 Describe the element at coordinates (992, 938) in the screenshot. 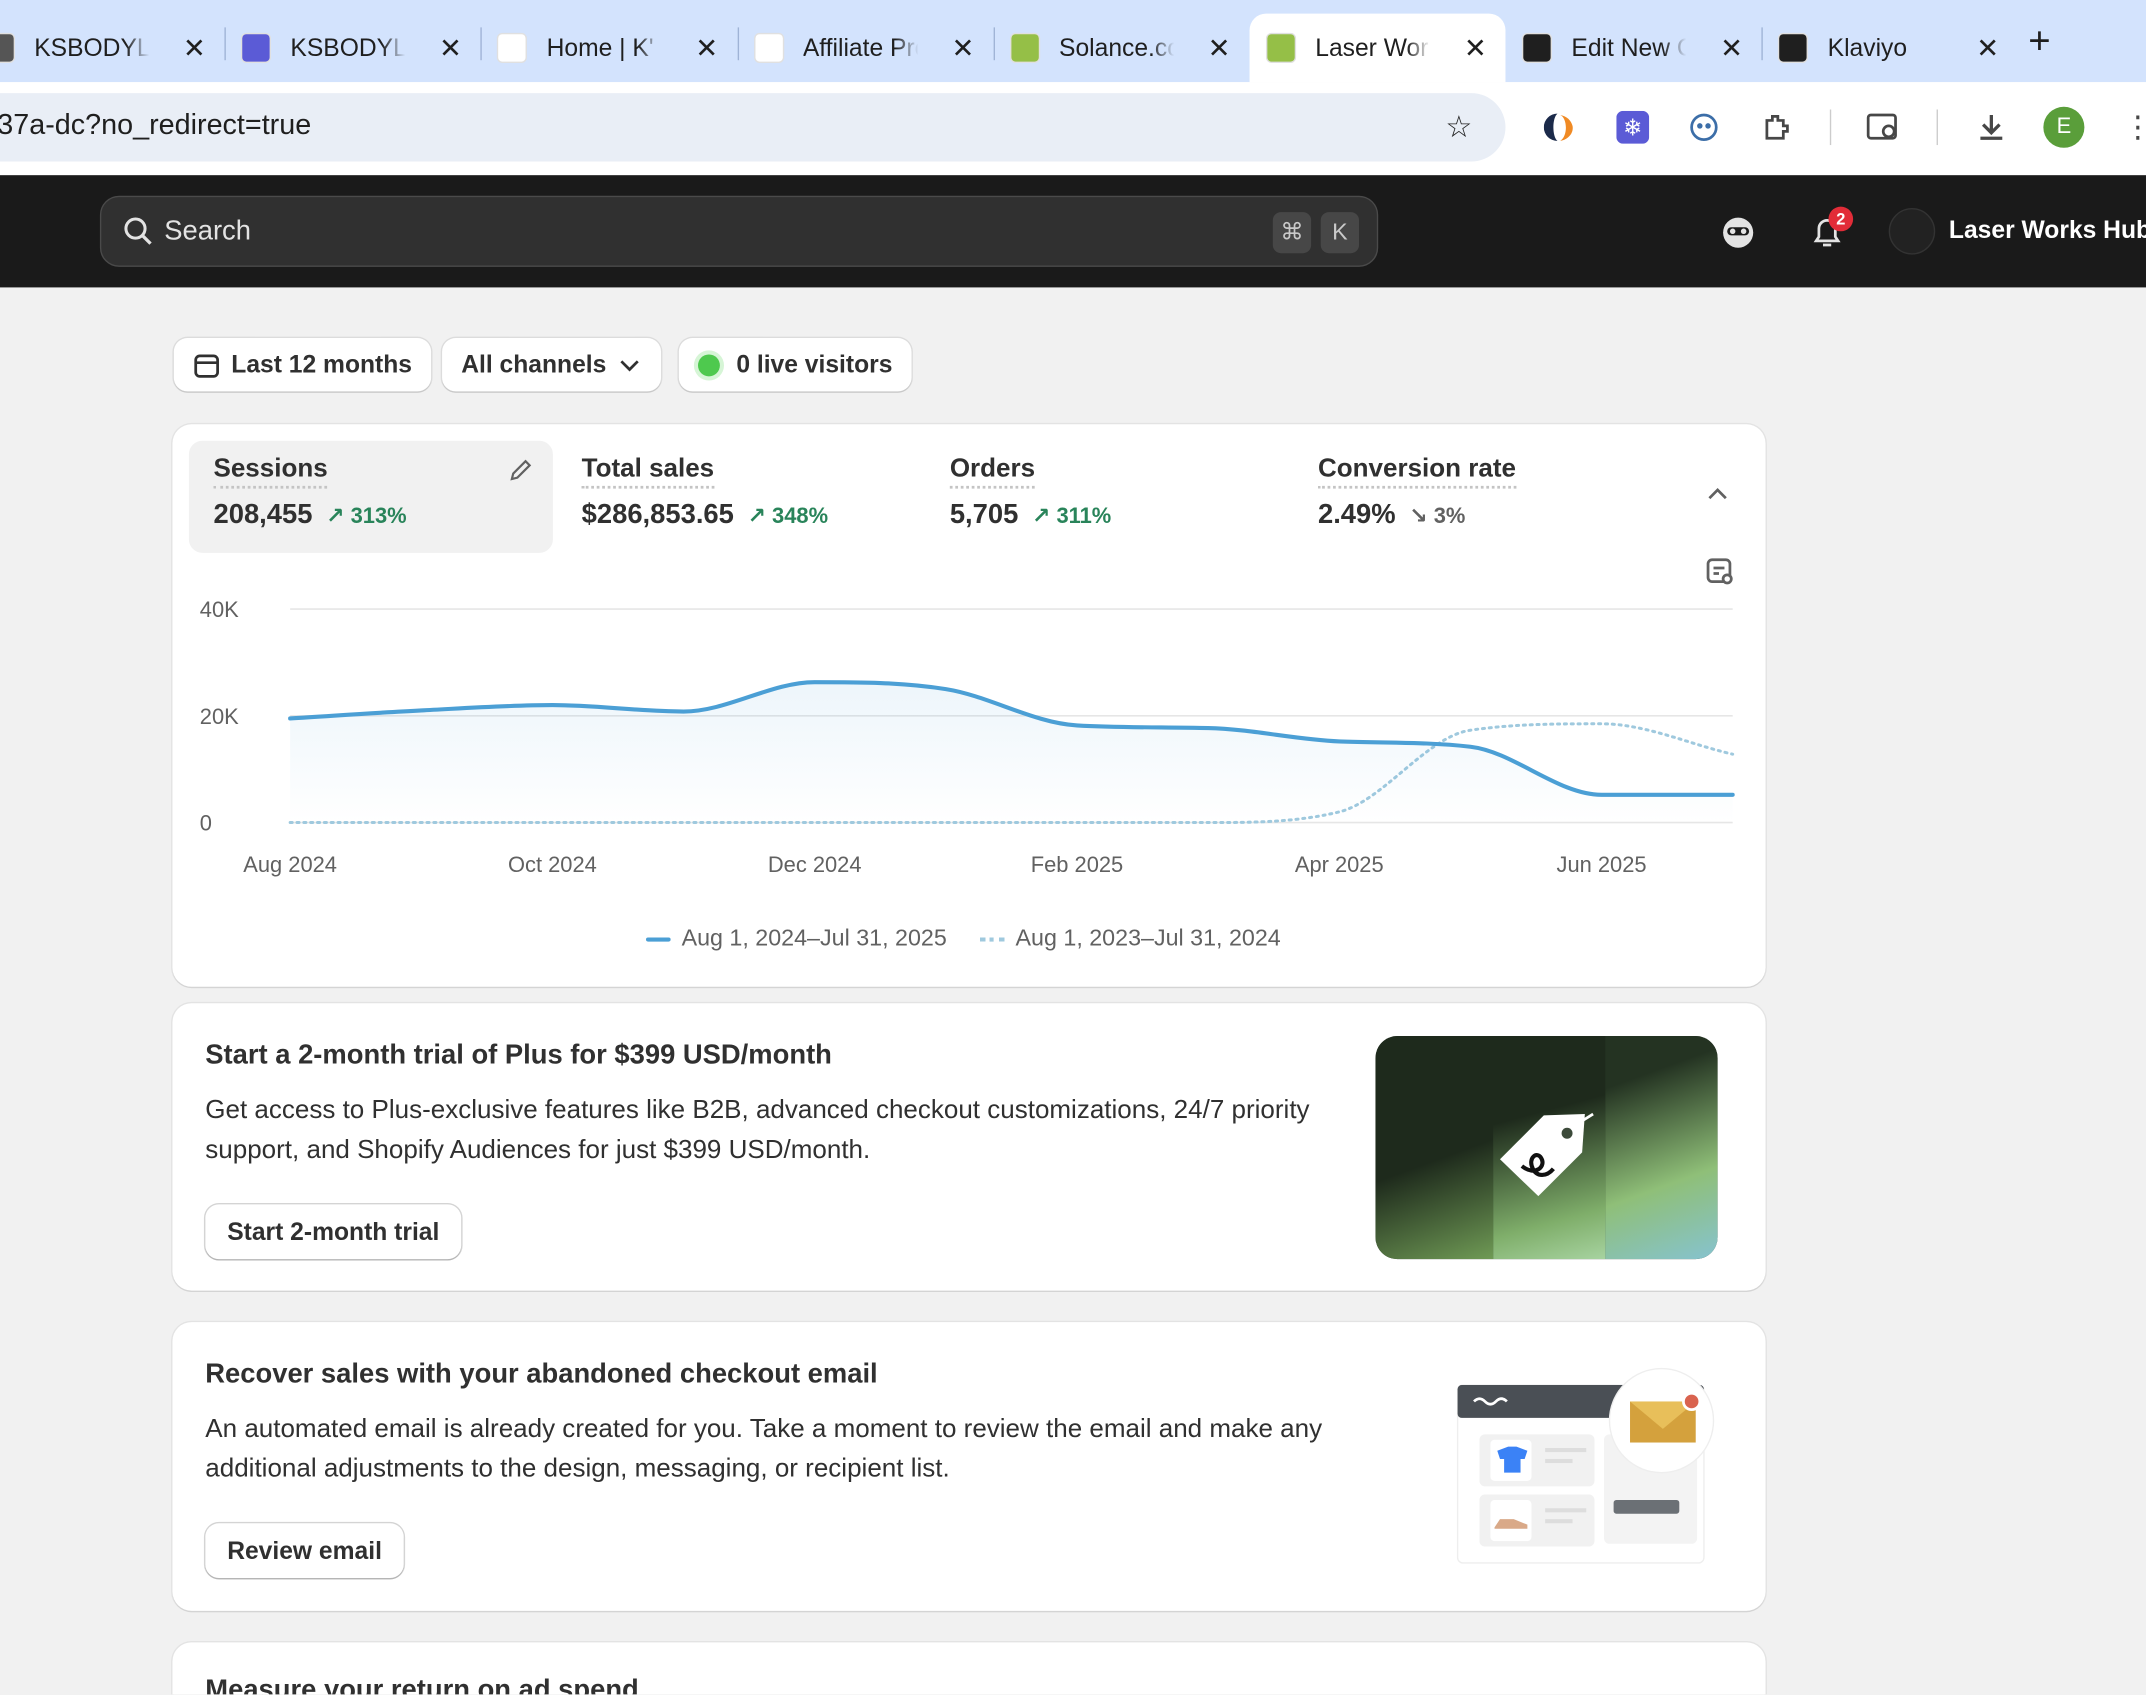

I see `legend-swatch-dotted` at that location.